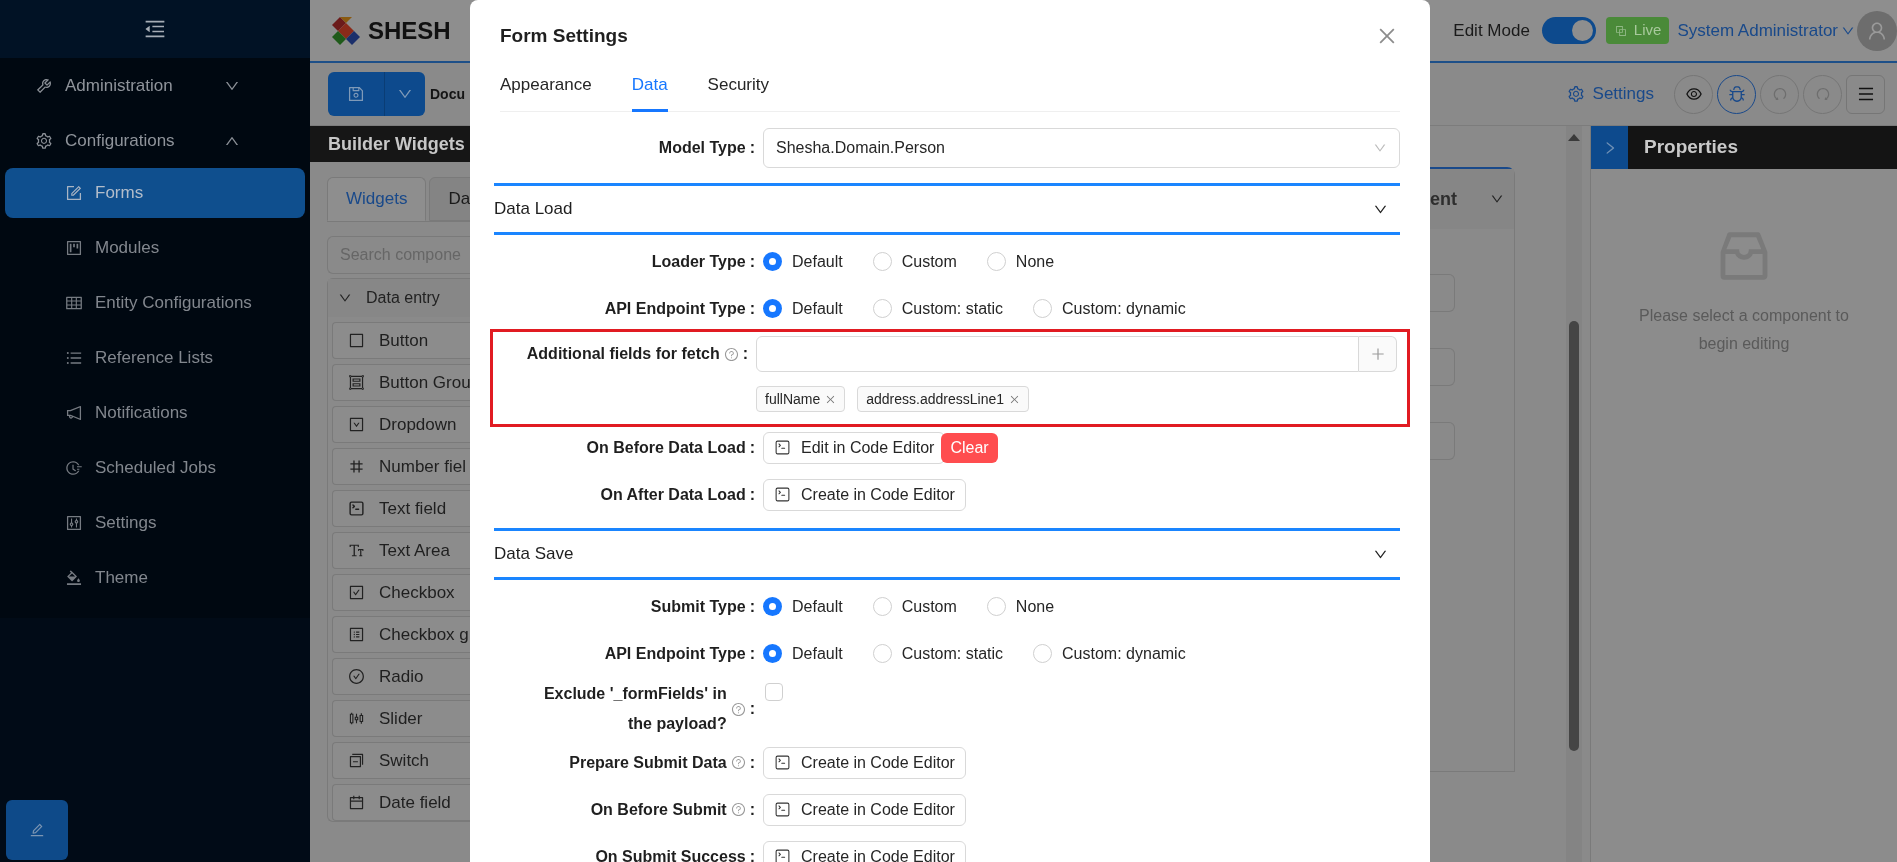 The width and height of the screenshot is (1897, 862). I want to click on widget-label: Checkbox, so click(417, 592).